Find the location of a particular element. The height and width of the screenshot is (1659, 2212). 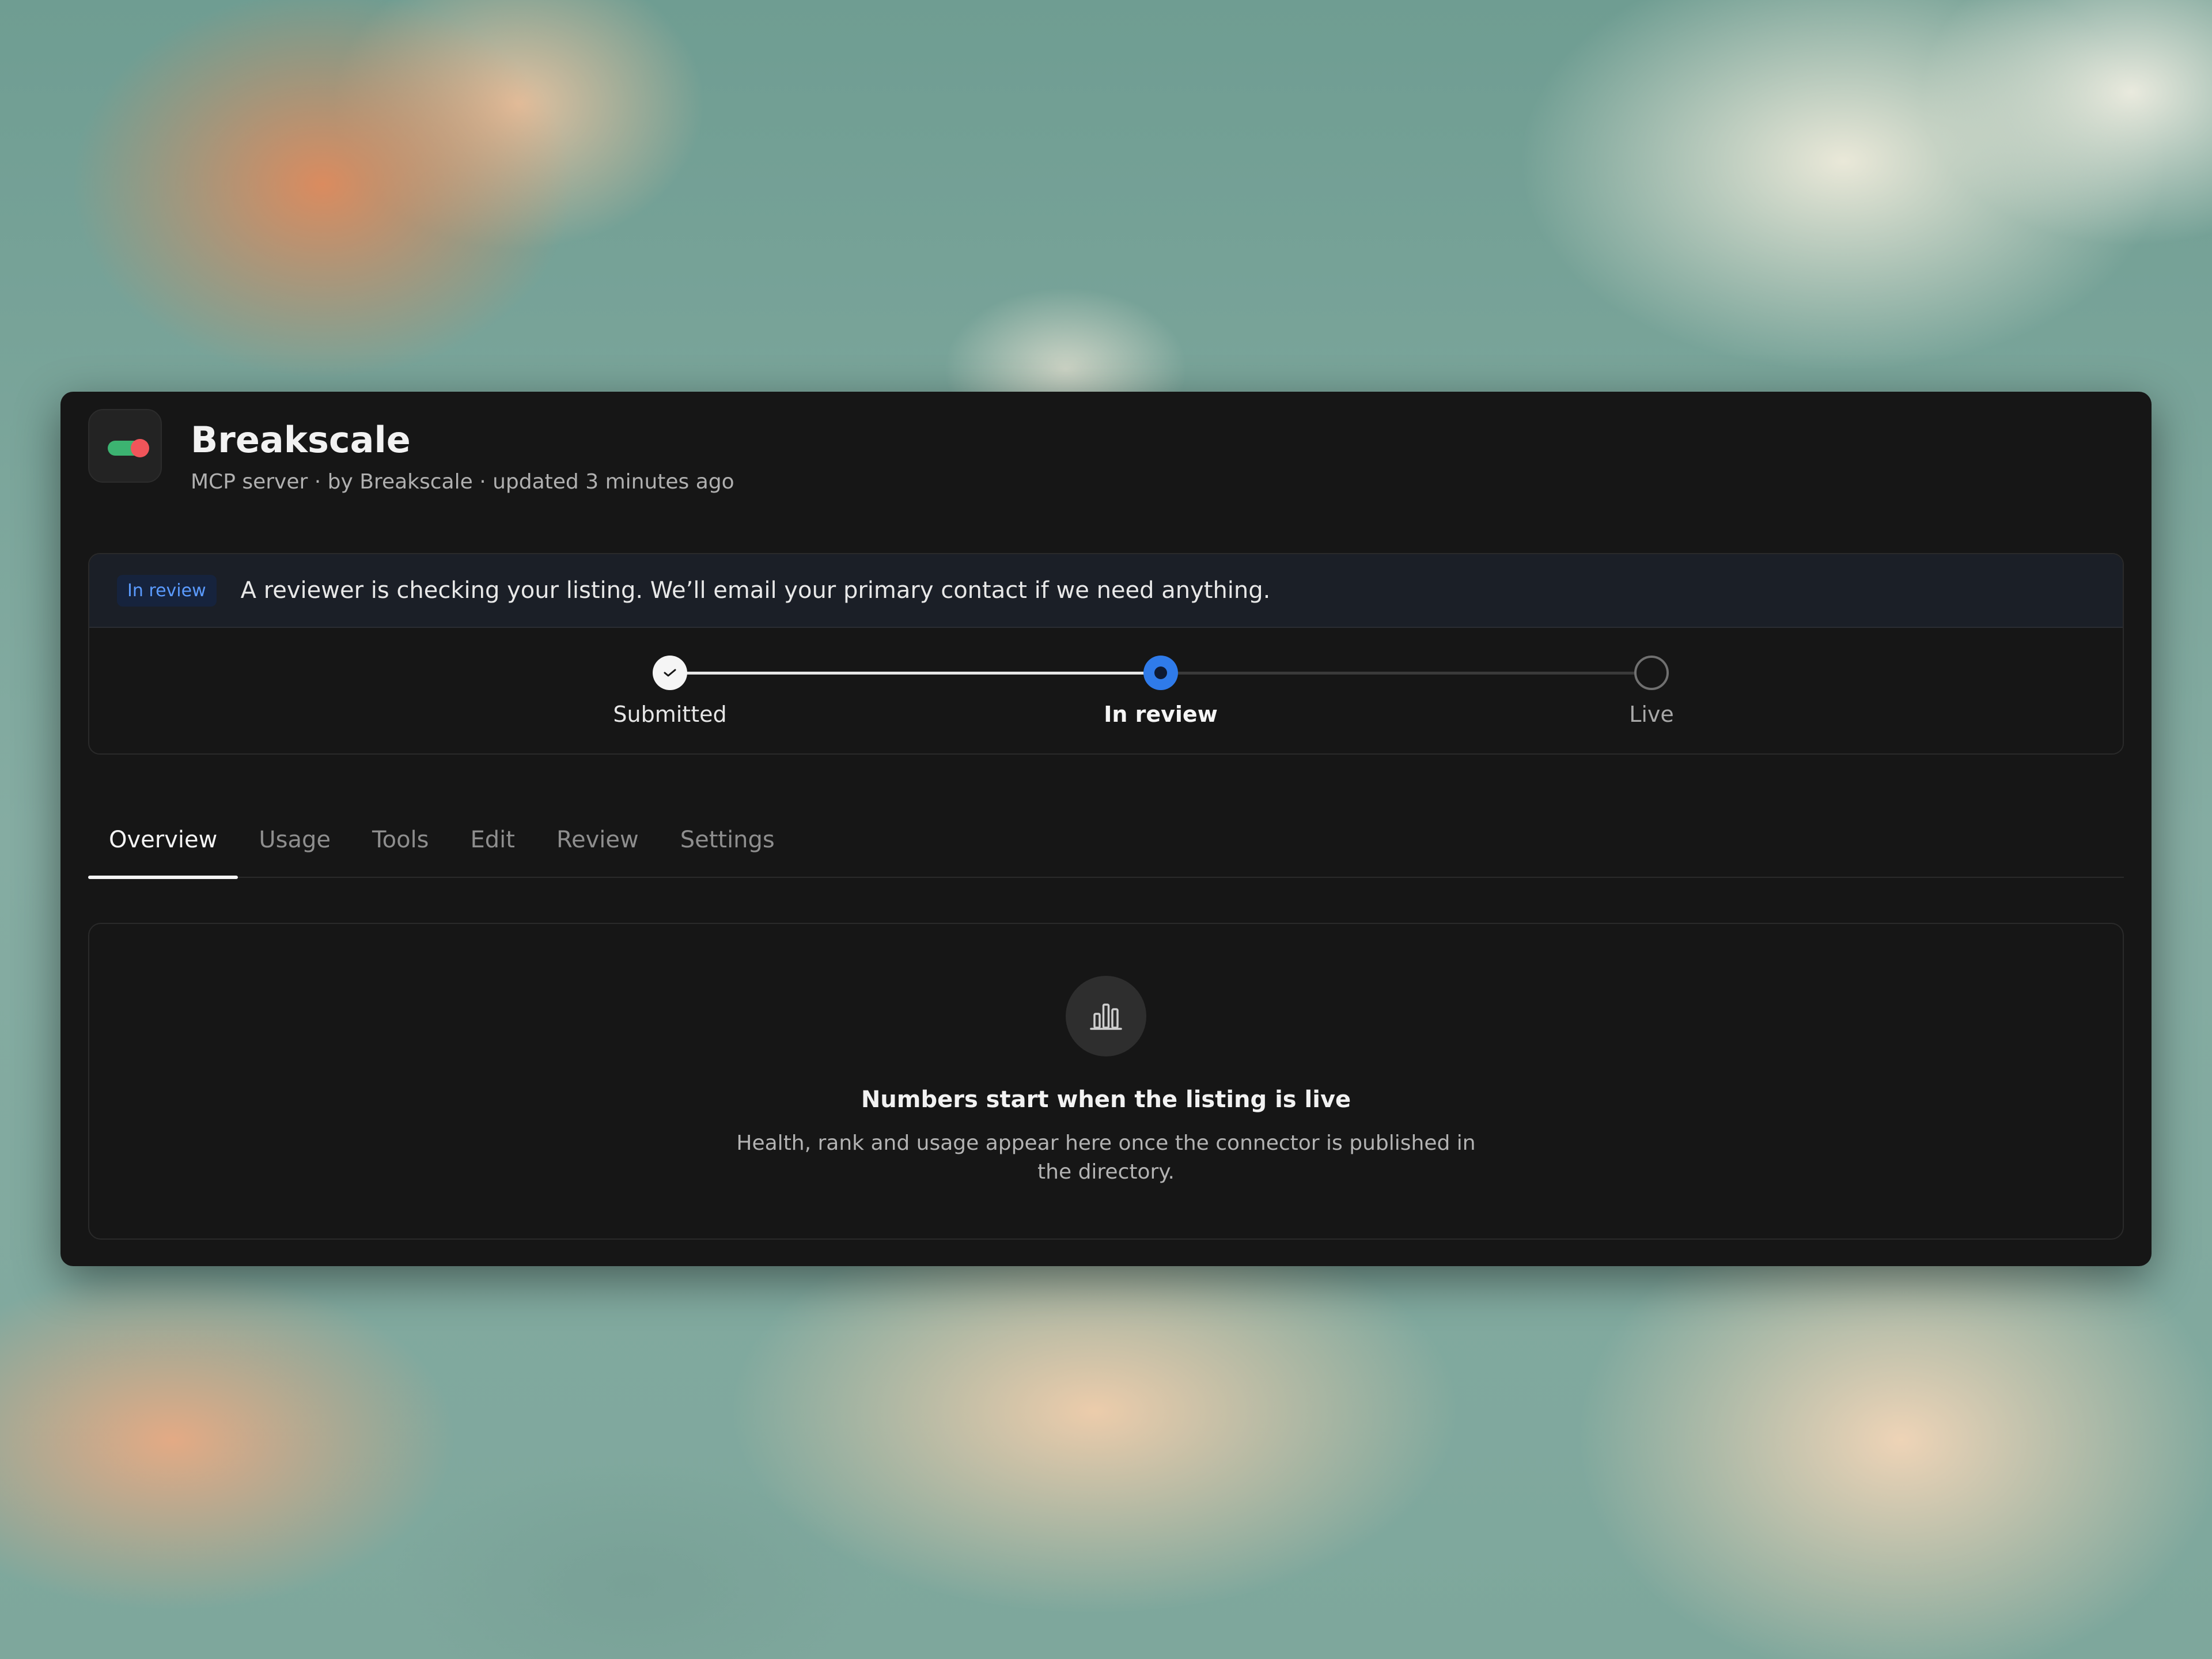

tab-tools: Tools is located at coordinates (400, 848).